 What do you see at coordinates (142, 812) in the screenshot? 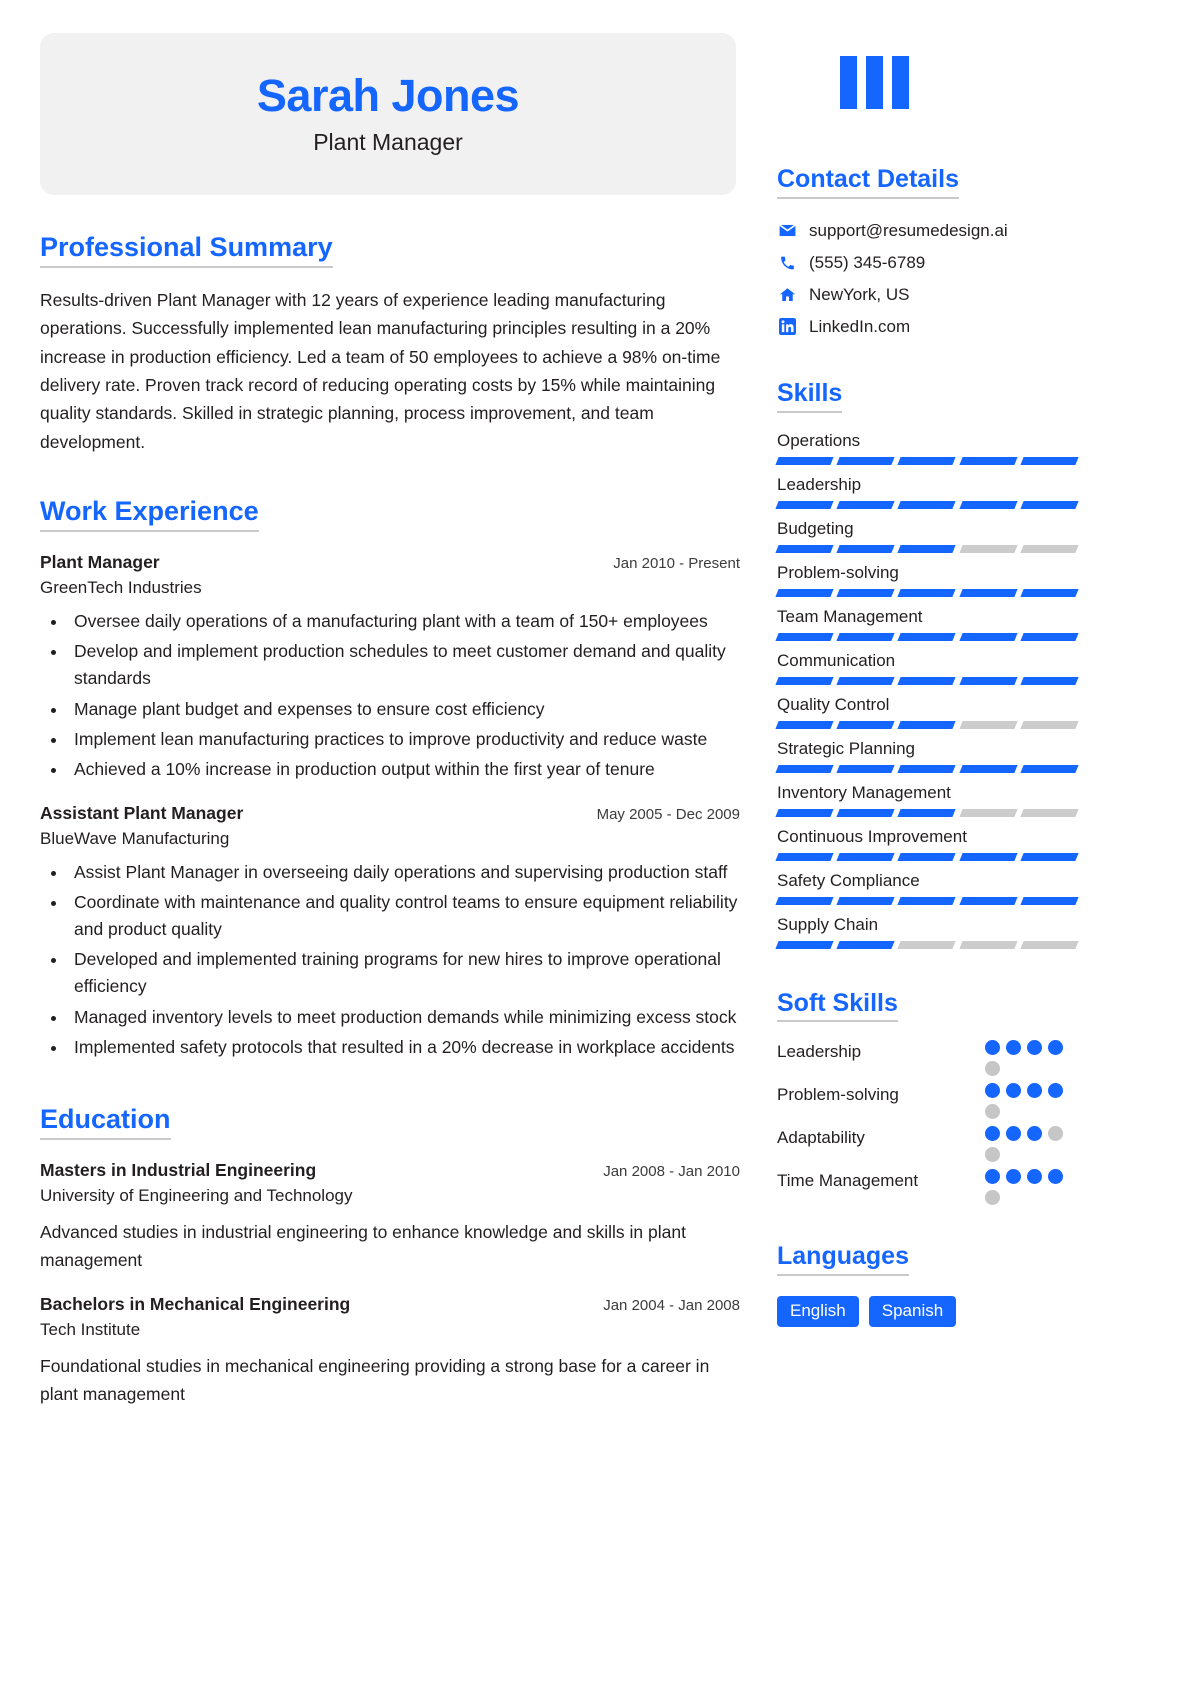
I see `work-job-title: Assistant Plant Manager` at bounding box center [142, 812].